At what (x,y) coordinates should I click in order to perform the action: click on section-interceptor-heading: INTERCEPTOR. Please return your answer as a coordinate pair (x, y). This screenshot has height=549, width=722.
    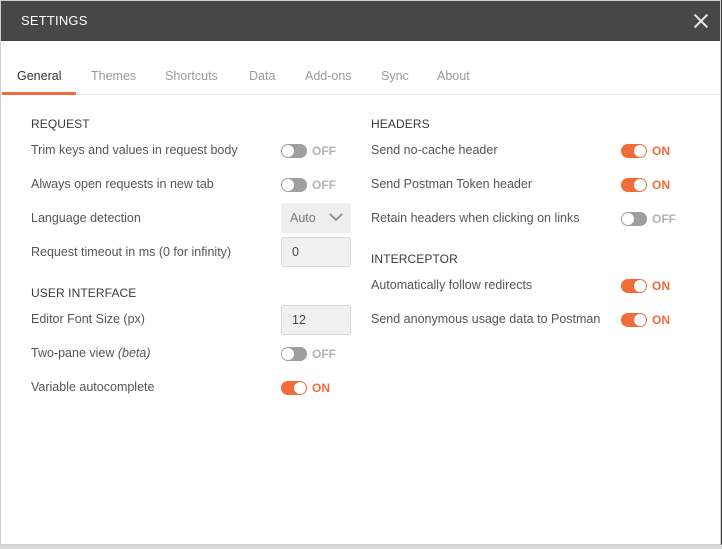
    Looking at the image, I should click on (414, 259).